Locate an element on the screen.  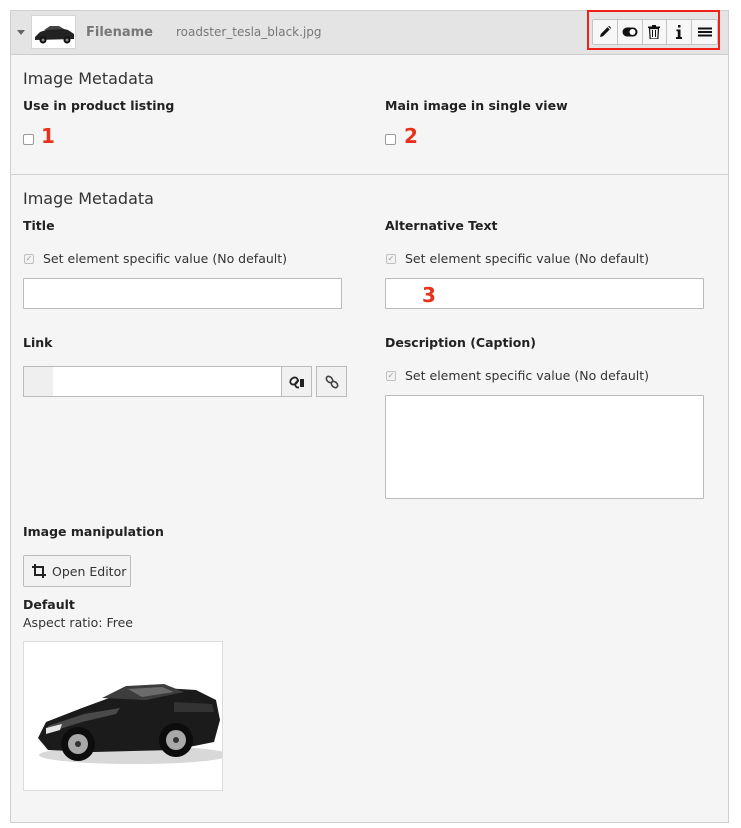
drag-menu-button is located at coordinates (704, 32).